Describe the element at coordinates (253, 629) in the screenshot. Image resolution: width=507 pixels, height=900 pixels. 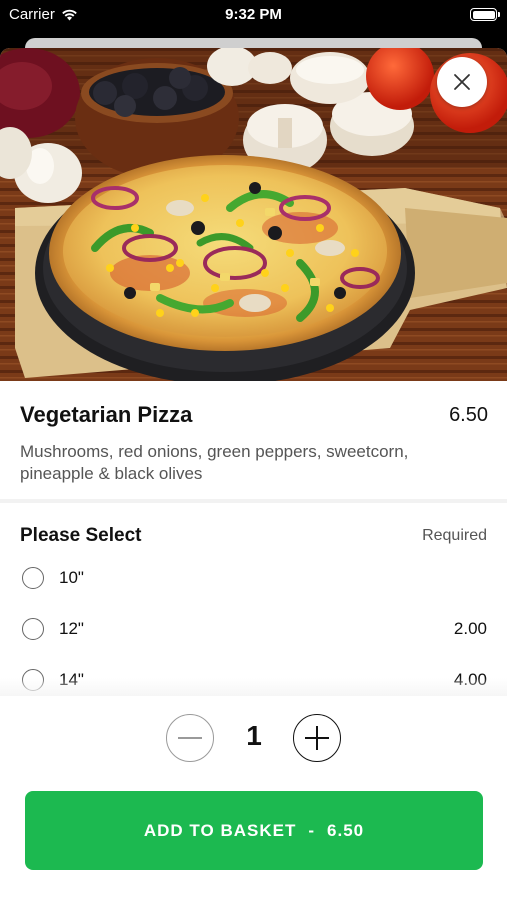
I see `option-row-12in: 12" 2.00` at that location.